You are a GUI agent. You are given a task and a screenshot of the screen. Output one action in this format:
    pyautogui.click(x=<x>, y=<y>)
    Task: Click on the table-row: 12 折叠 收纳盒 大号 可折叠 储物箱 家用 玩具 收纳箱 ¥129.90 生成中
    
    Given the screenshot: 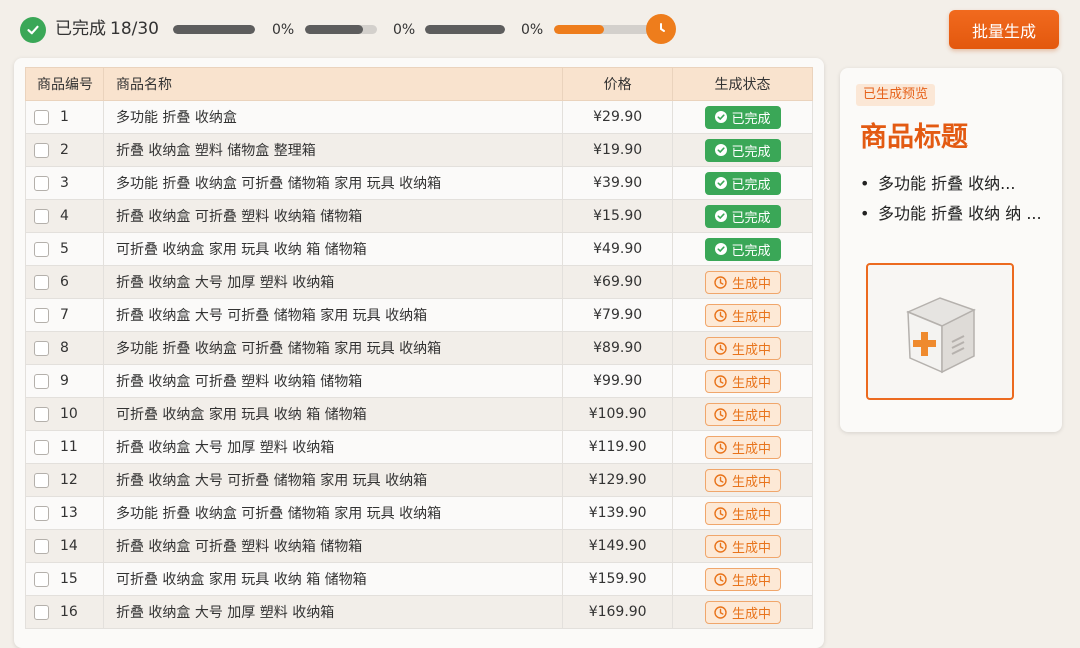 What is the action you would take?
    pyautogui.click(x=419, y=480)
    